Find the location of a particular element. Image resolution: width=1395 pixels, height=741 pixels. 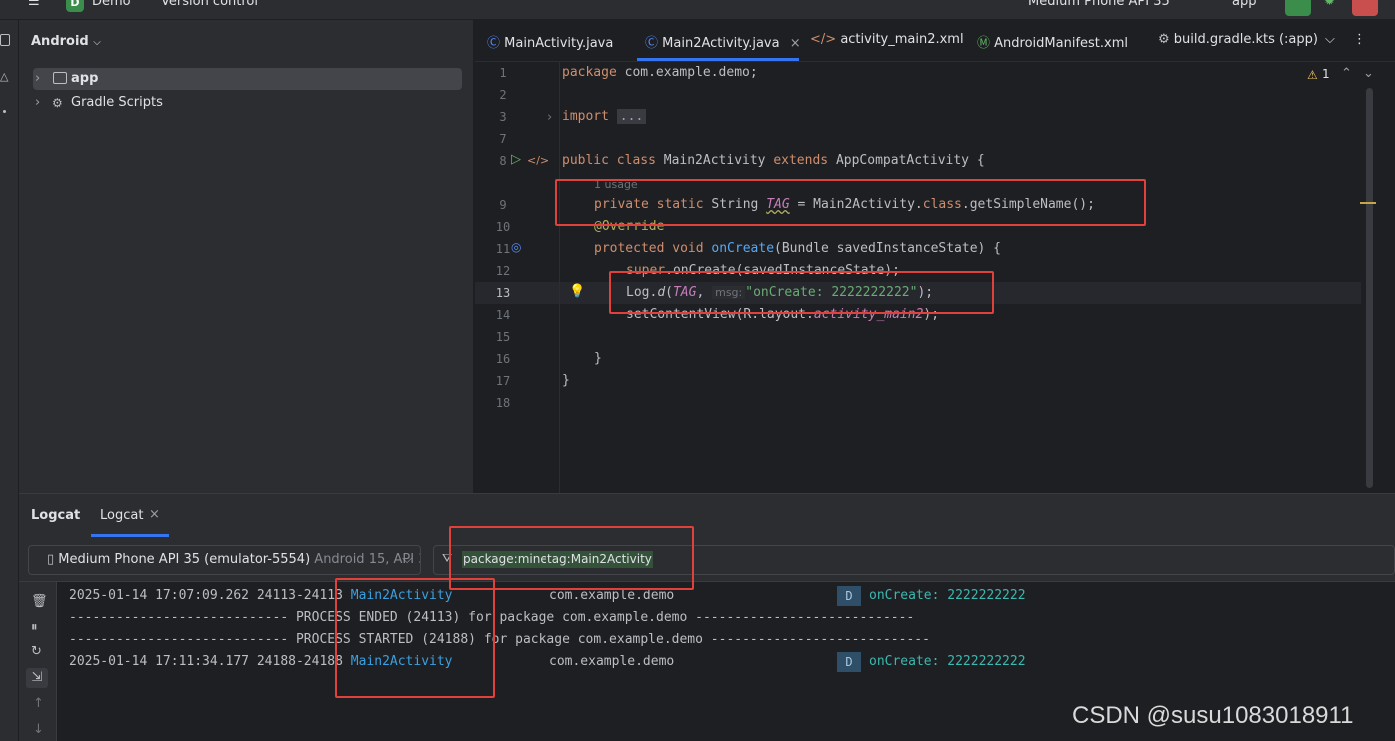

line-number: 1 is located at coordinates (503, 73).